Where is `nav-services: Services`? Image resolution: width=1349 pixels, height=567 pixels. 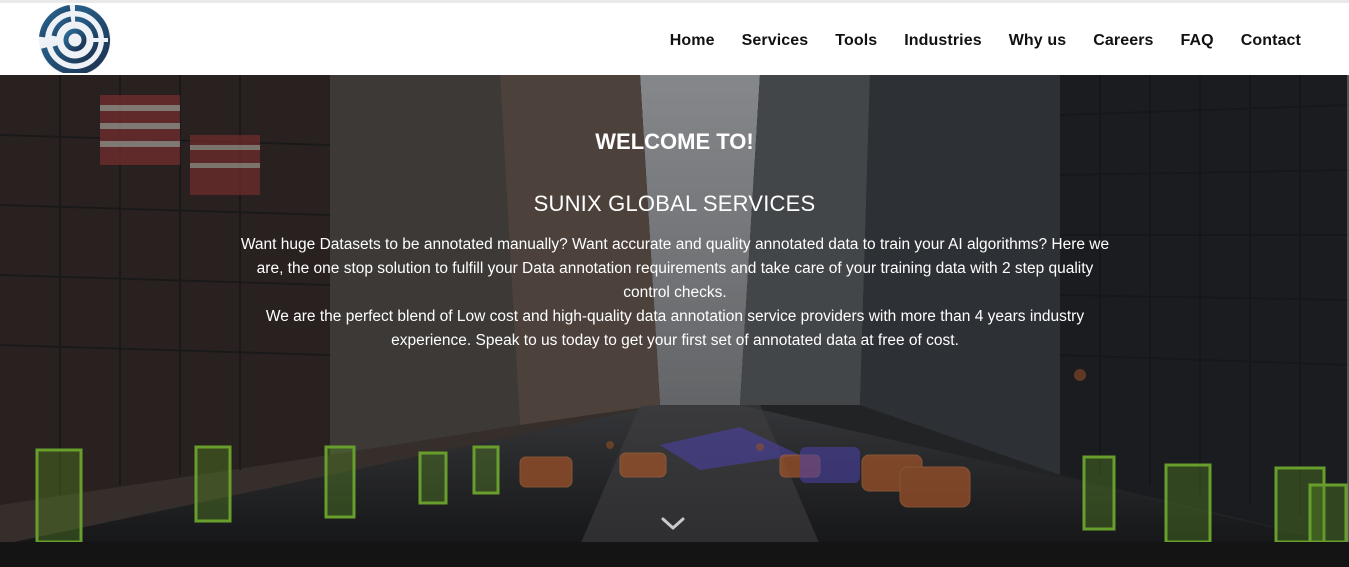
nav-services: Services is located at coordinates (775, 41).